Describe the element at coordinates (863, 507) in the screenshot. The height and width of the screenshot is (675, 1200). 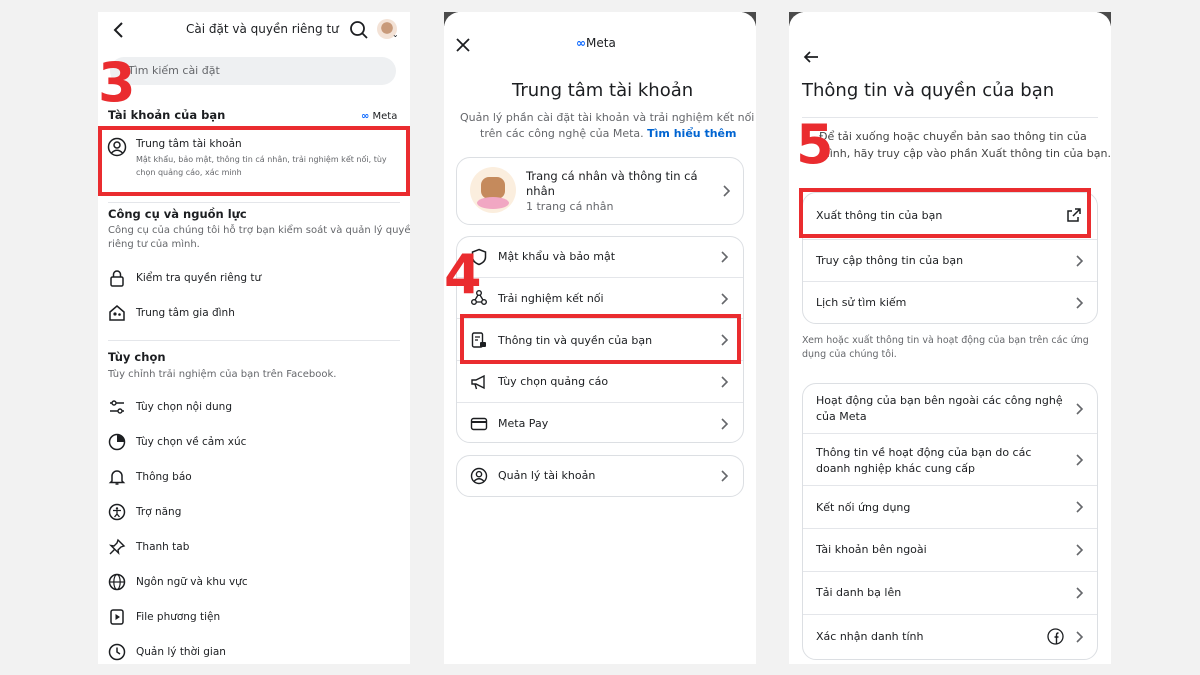
I see `menu-item-app-connections: Kết nối ứng dụng` at that location.